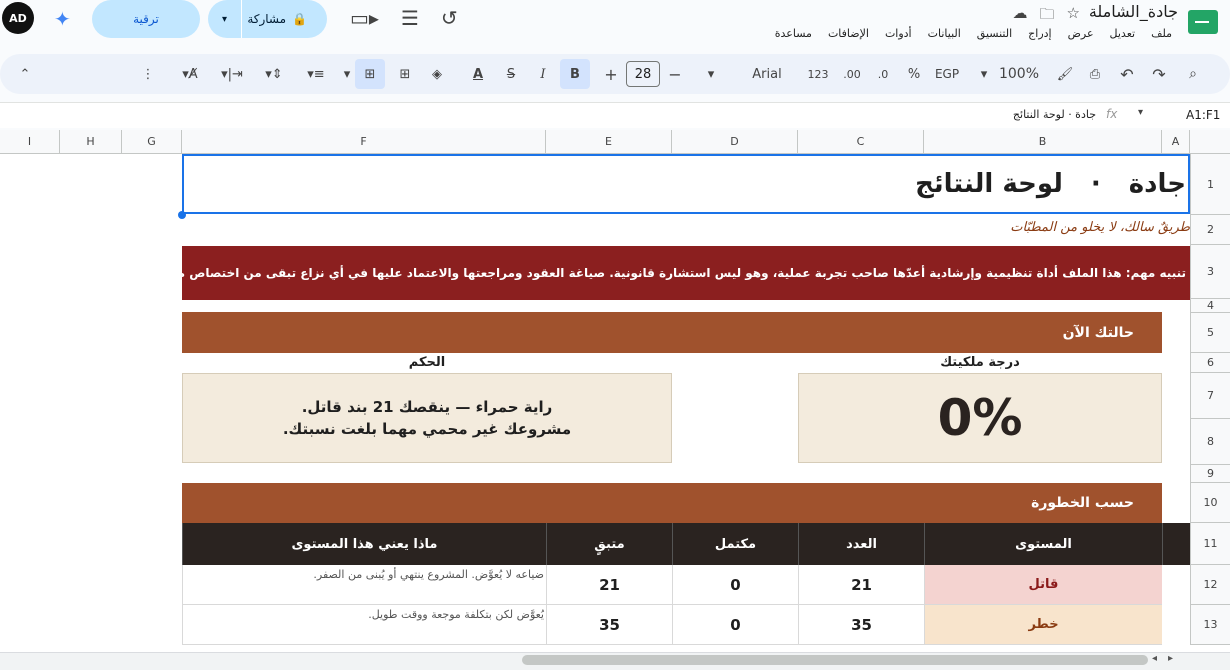 The image size is (1230, 670). What do you see at coordinates (1210, 184) in the screenshot?
I see `row-header-1: 1` at bounding box center [1210, 184].